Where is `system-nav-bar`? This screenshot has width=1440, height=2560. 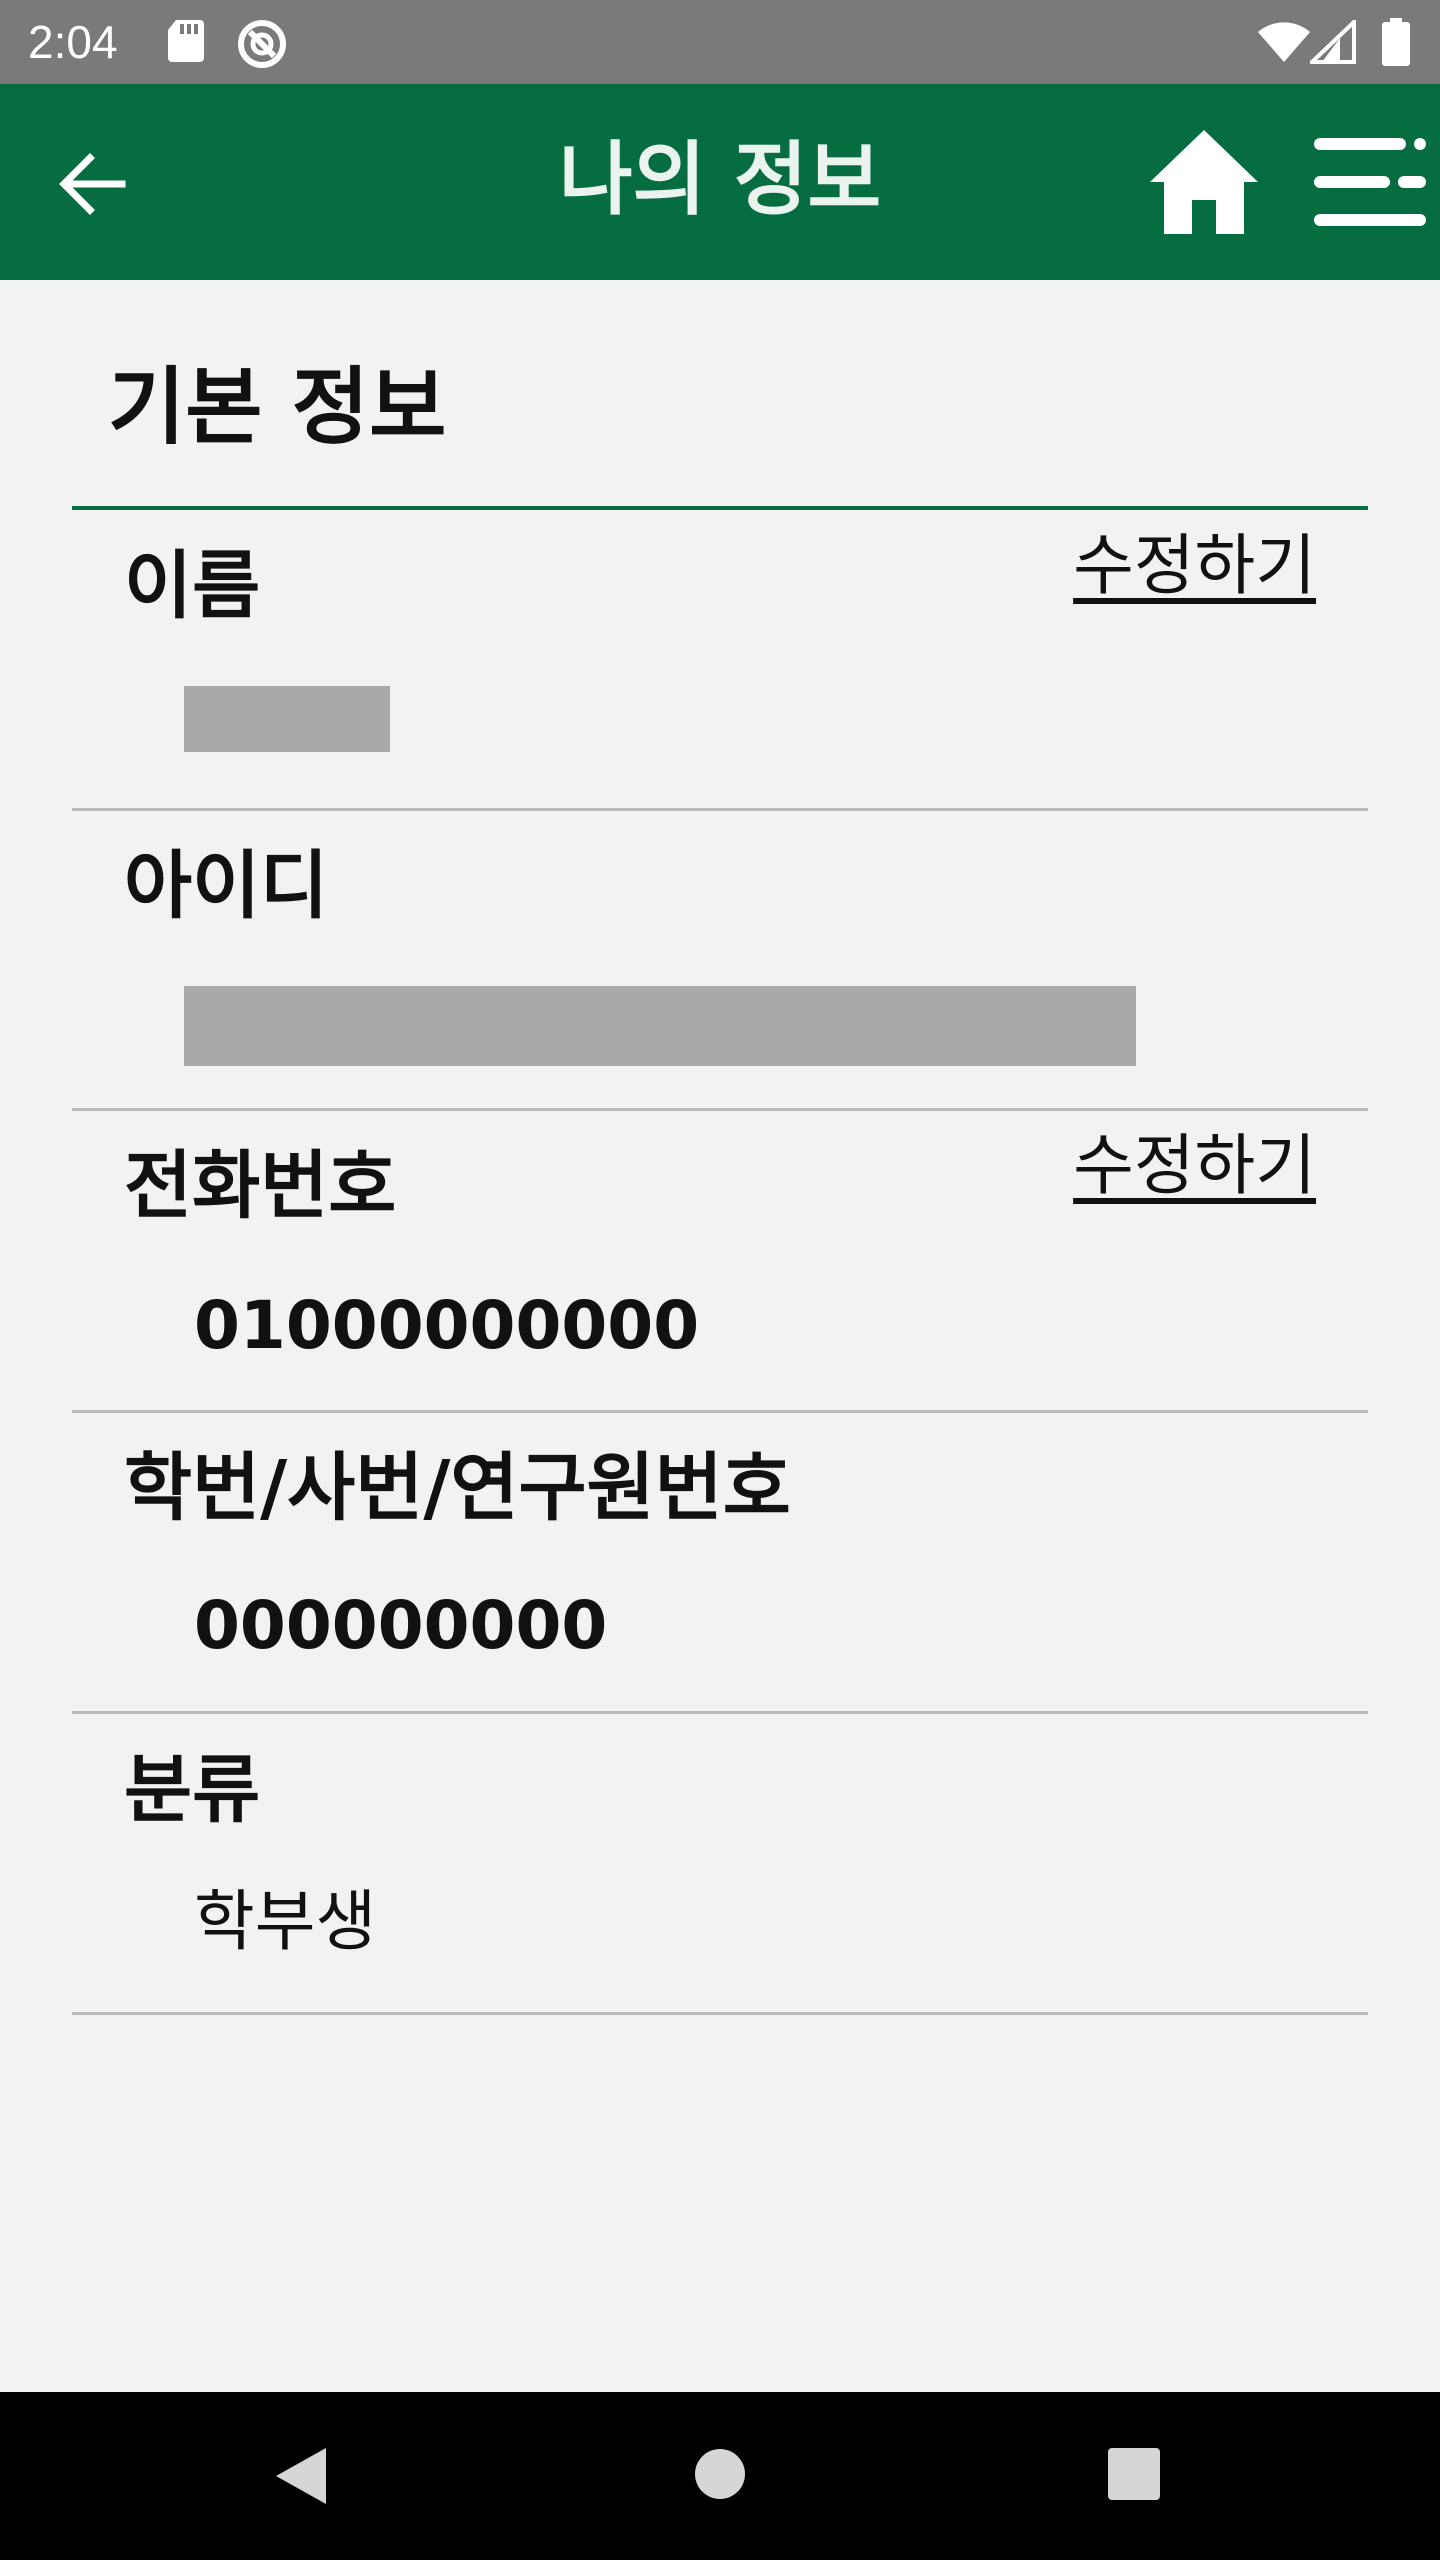
system-nav-bar is located at coordinates (720, 2476).